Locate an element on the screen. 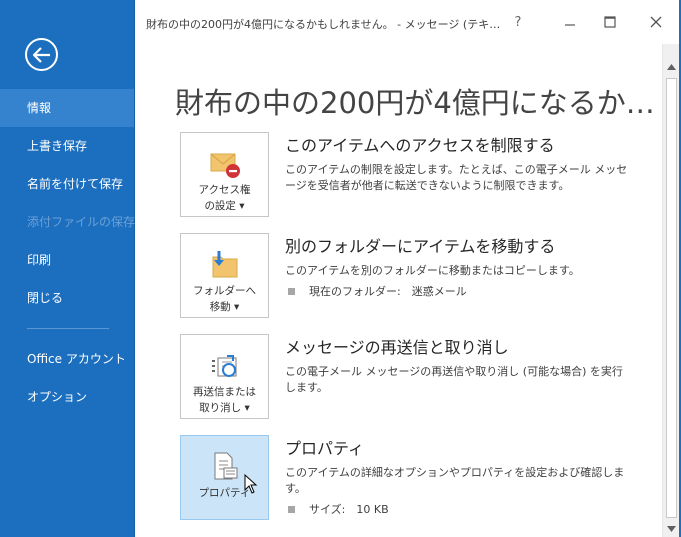 The height and width of the screenshot is (537, 681). move-to-folder-button: フォルダーへ 移動 ▾ is located at coordinates (224, 275).